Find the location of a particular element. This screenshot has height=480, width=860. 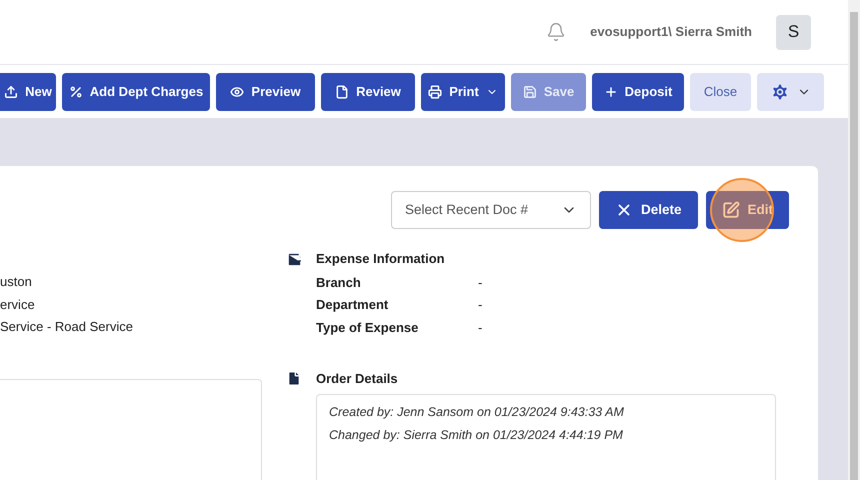

select-placeholder: Select Recent Doc # is located at coordinates (466, 209).